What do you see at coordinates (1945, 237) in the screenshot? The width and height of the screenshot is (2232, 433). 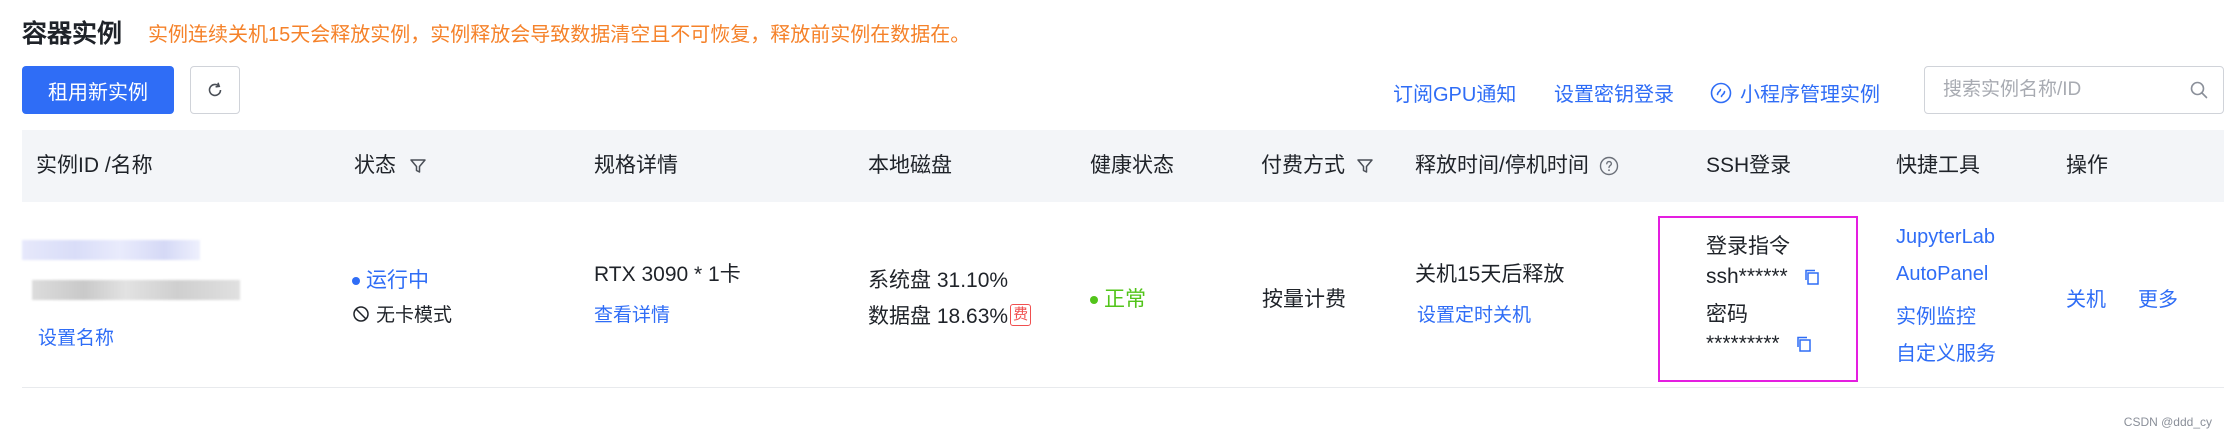 I see `tool-jupyterlab-link: JupyterLab` at bounding box center [1945, 237].